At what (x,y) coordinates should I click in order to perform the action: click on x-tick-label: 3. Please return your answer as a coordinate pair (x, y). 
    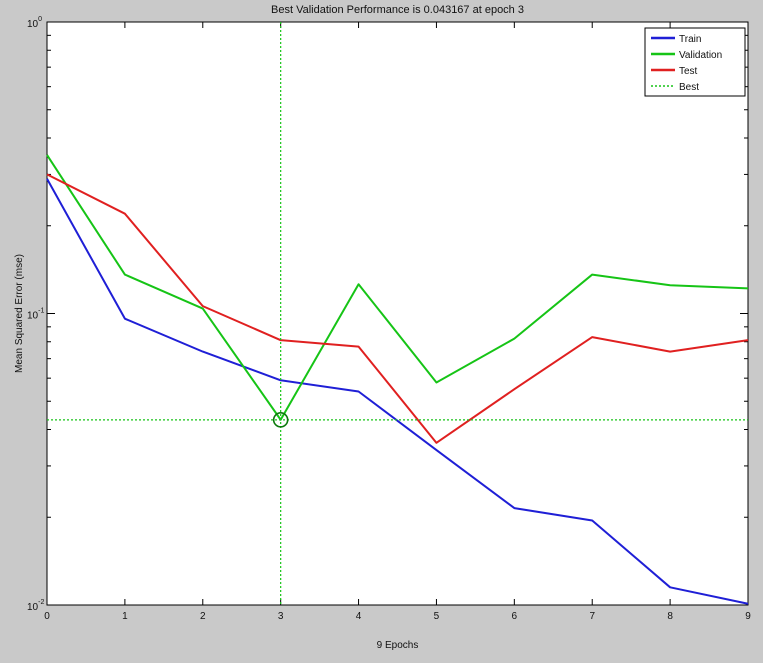
    Looking at the image, I should click on (281, 616).